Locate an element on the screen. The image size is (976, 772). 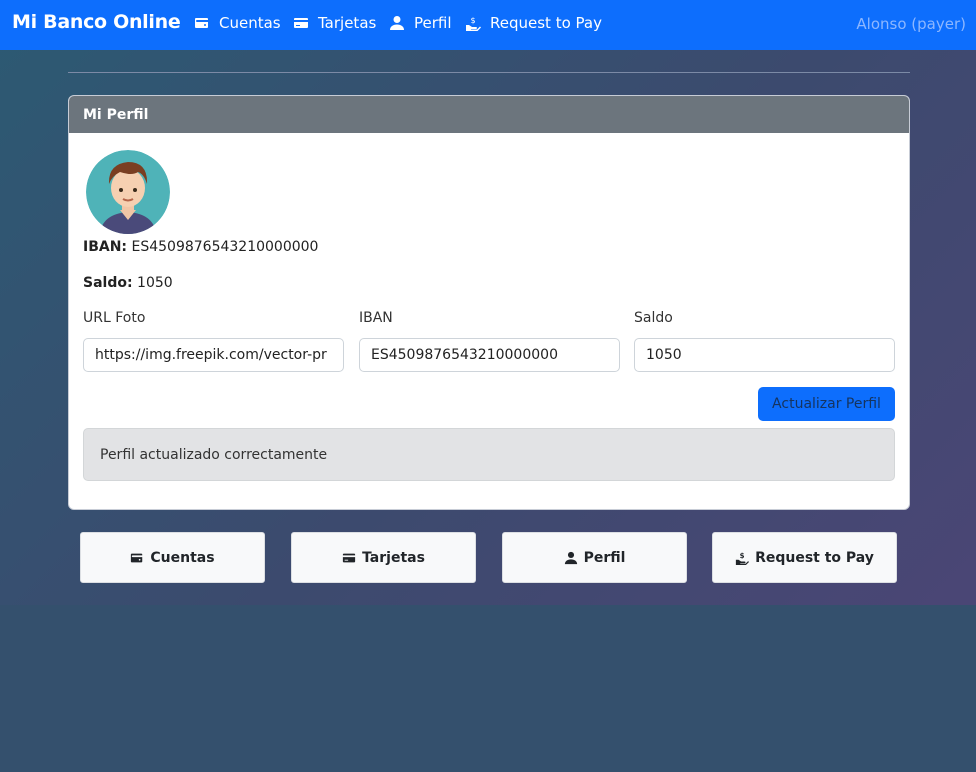
nav-item-perfil: Perfil is located at coordinates (420, 23).